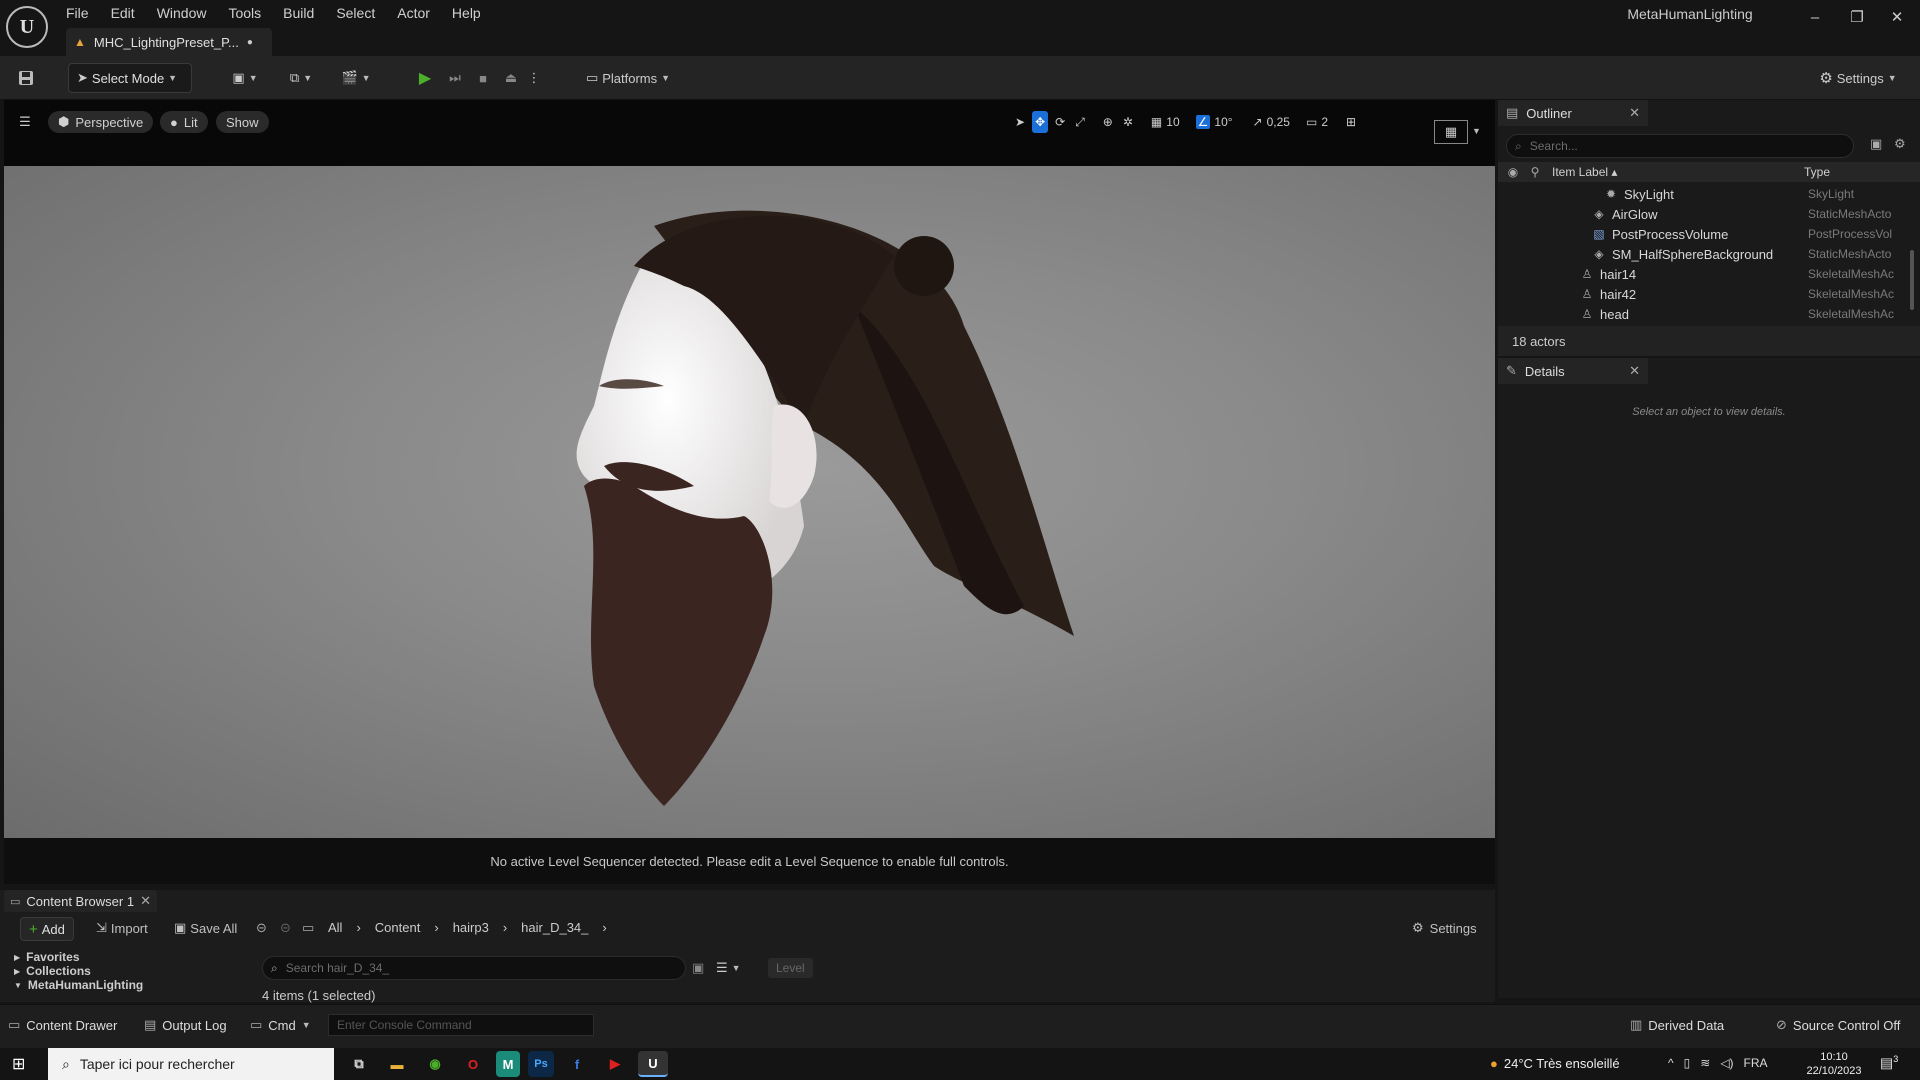 The height and width of the screenshot is (1080, 1920). Describe the element at coordinates (184, 122) in the screenshot. I see `lit-button: ● Lit` at that location.